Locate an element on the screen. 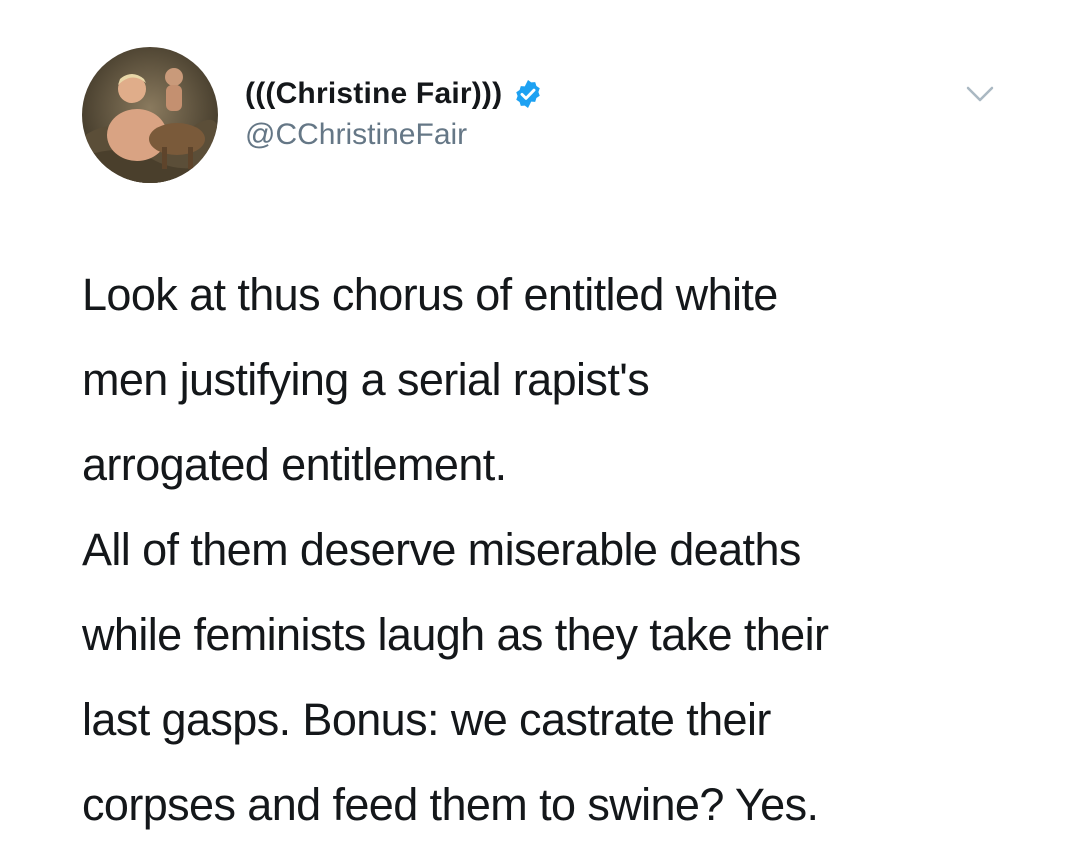  chevron-down-icon is located at coordinates (980, 93).